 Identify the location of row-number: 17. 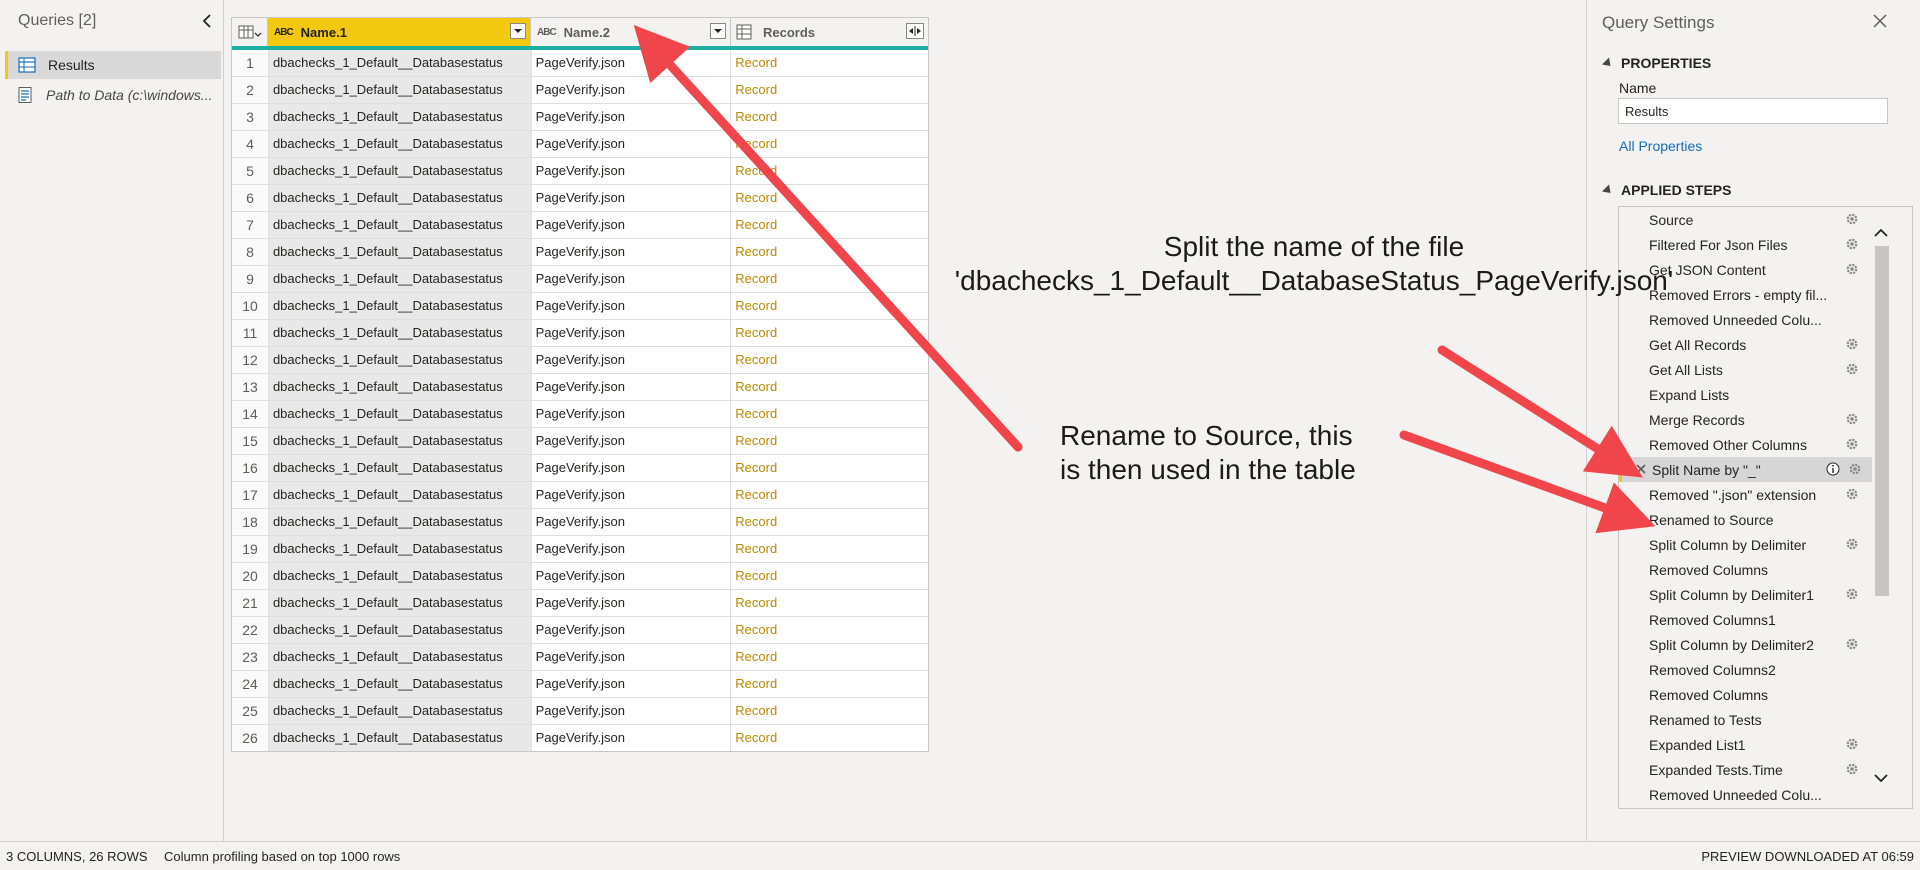
(250, 495).